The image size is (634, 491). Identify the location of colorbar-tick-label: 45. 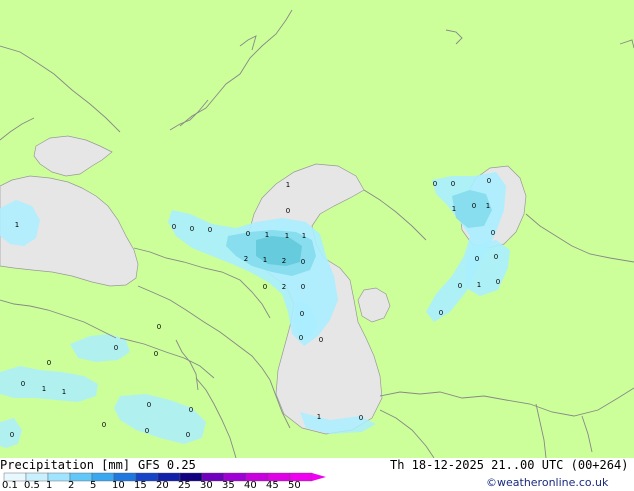
(272, 485).